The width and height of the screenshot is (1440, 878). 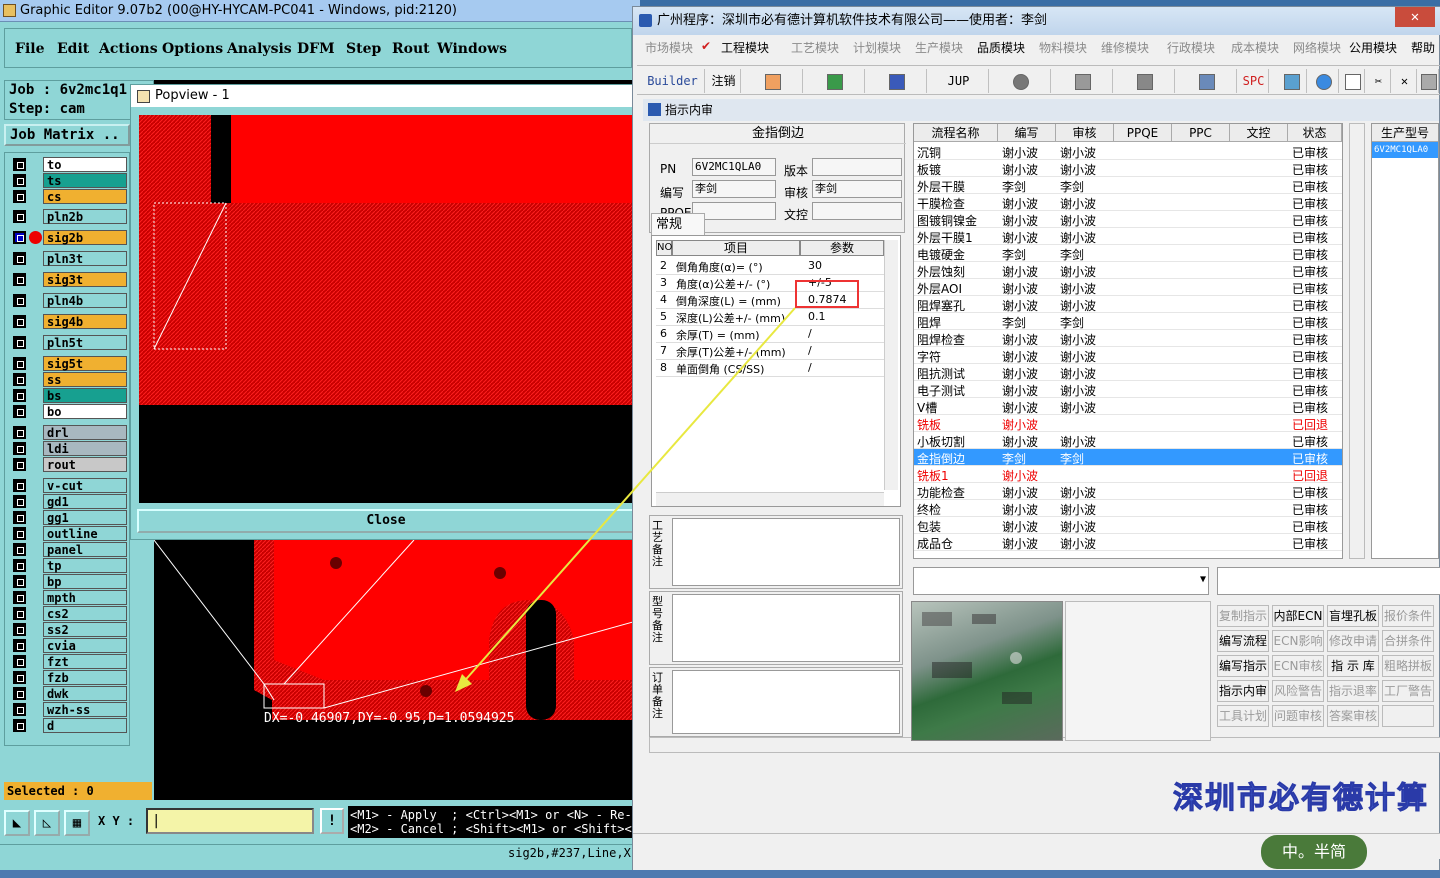 What do you see at coordinates (68, 237) in the screenshot?
I see `layer-row-sig2b: sig2b` at bounding box center [68, 237].